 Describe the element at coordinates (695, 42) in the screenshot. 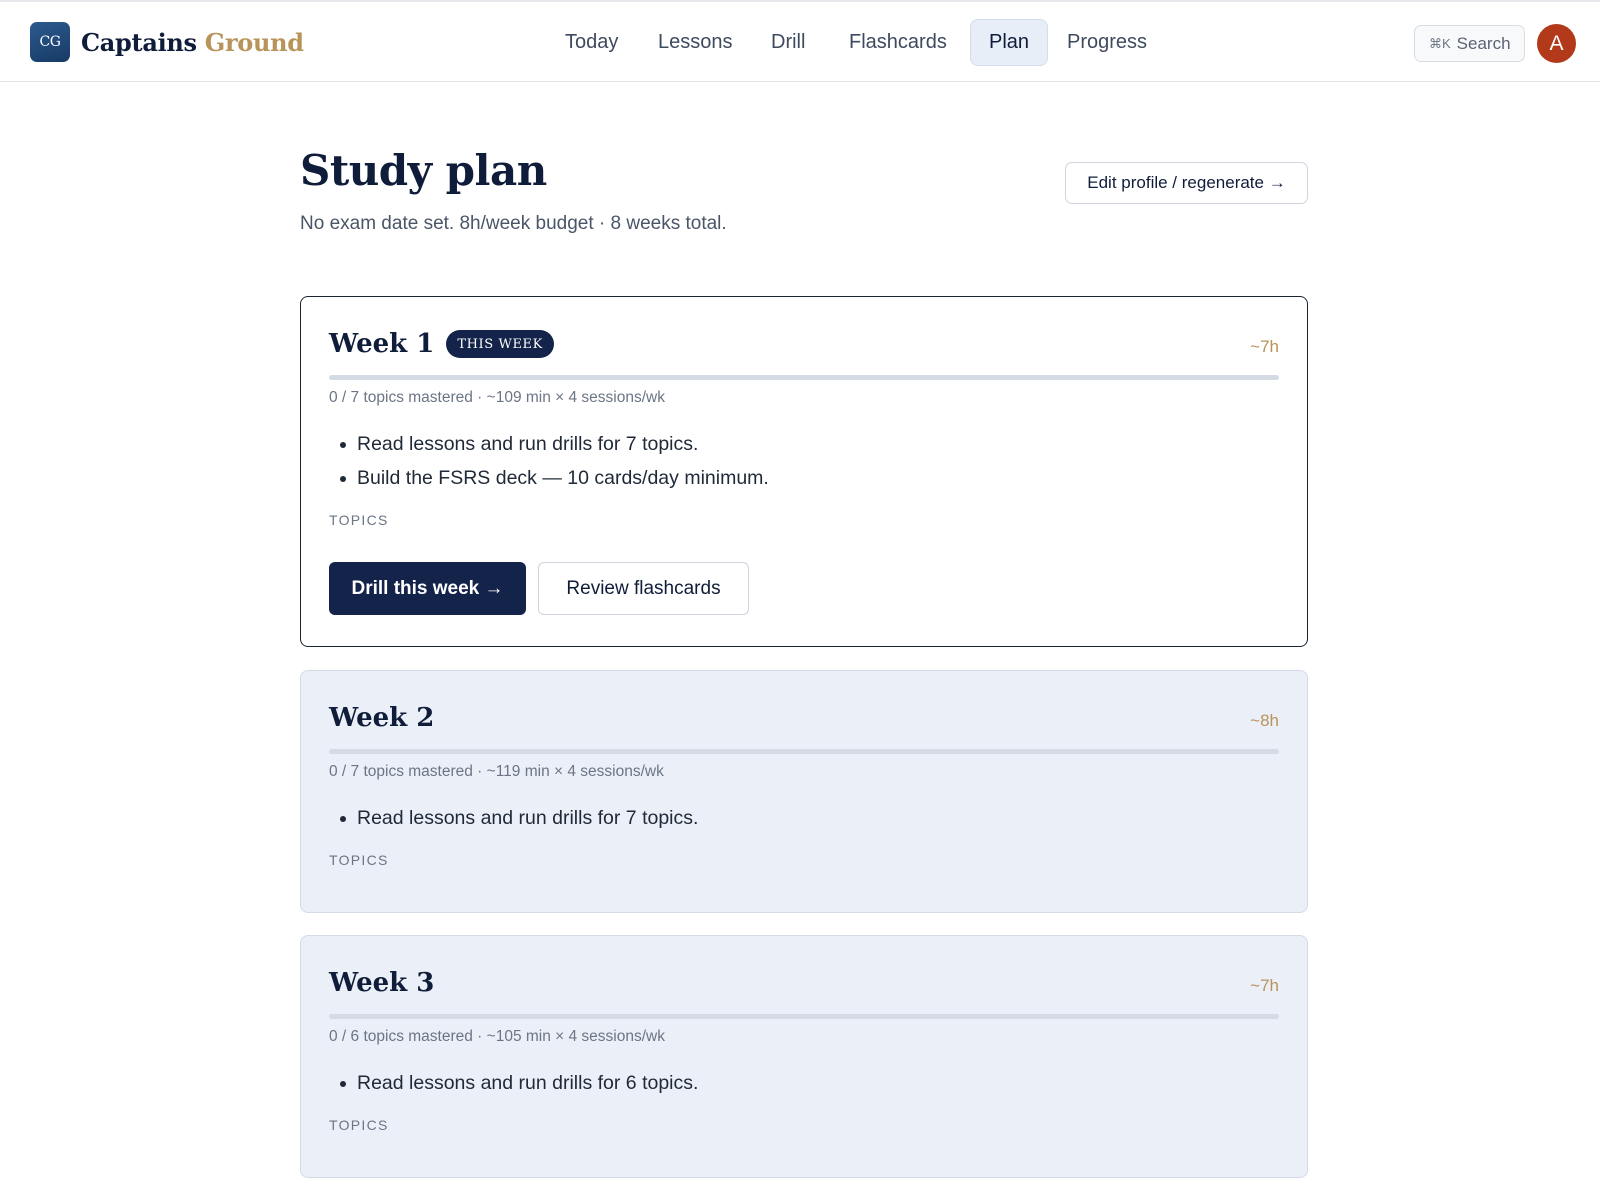

I see `nav-item-lessons: Lessons` at that location.